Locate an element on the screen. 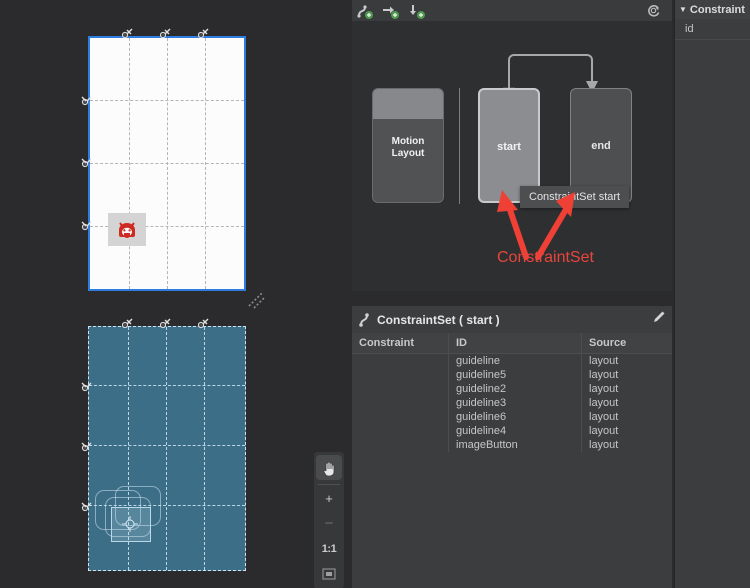 The image size is (750, 588). actual-size-button: 1:1 is located at coordinates (329, 548).